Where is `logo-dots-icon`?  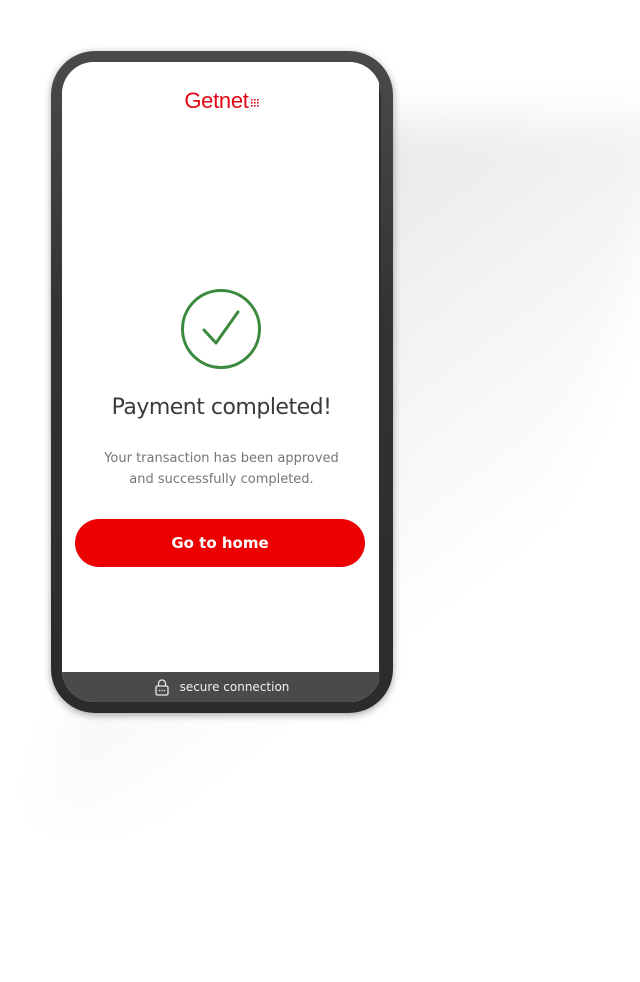
logo-dots-icon is located at coordinates (254, 101).